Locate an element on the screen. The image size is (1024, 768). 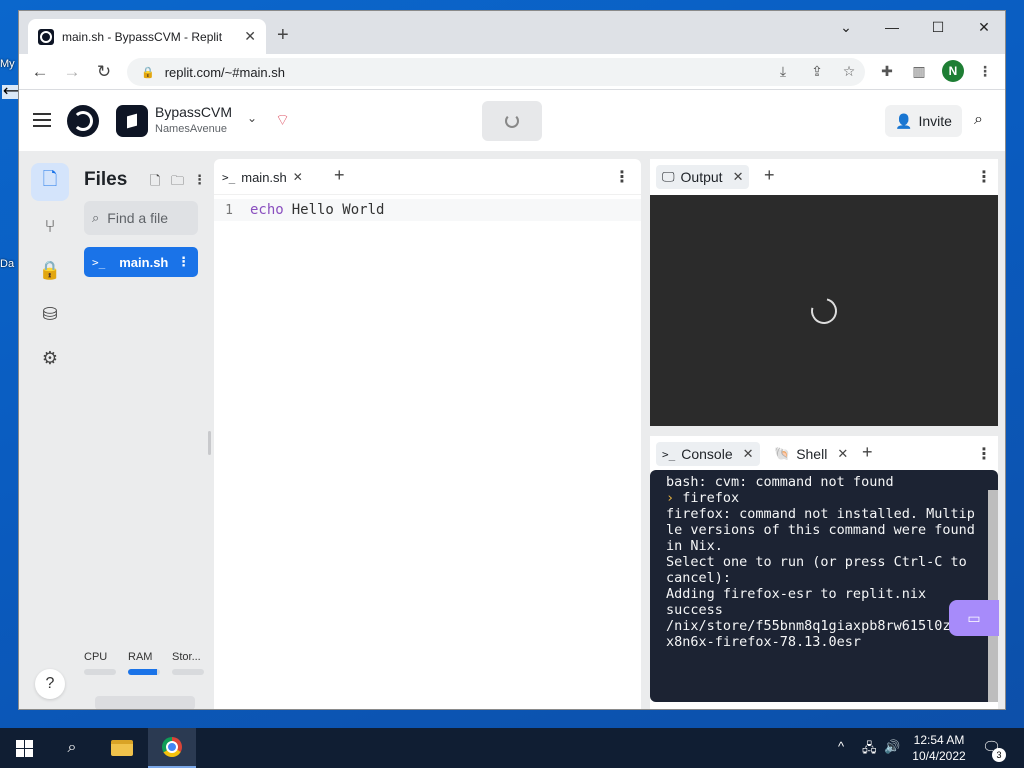
extensions-puzzle-icon: ✚ is located at coordinates (887, 71).